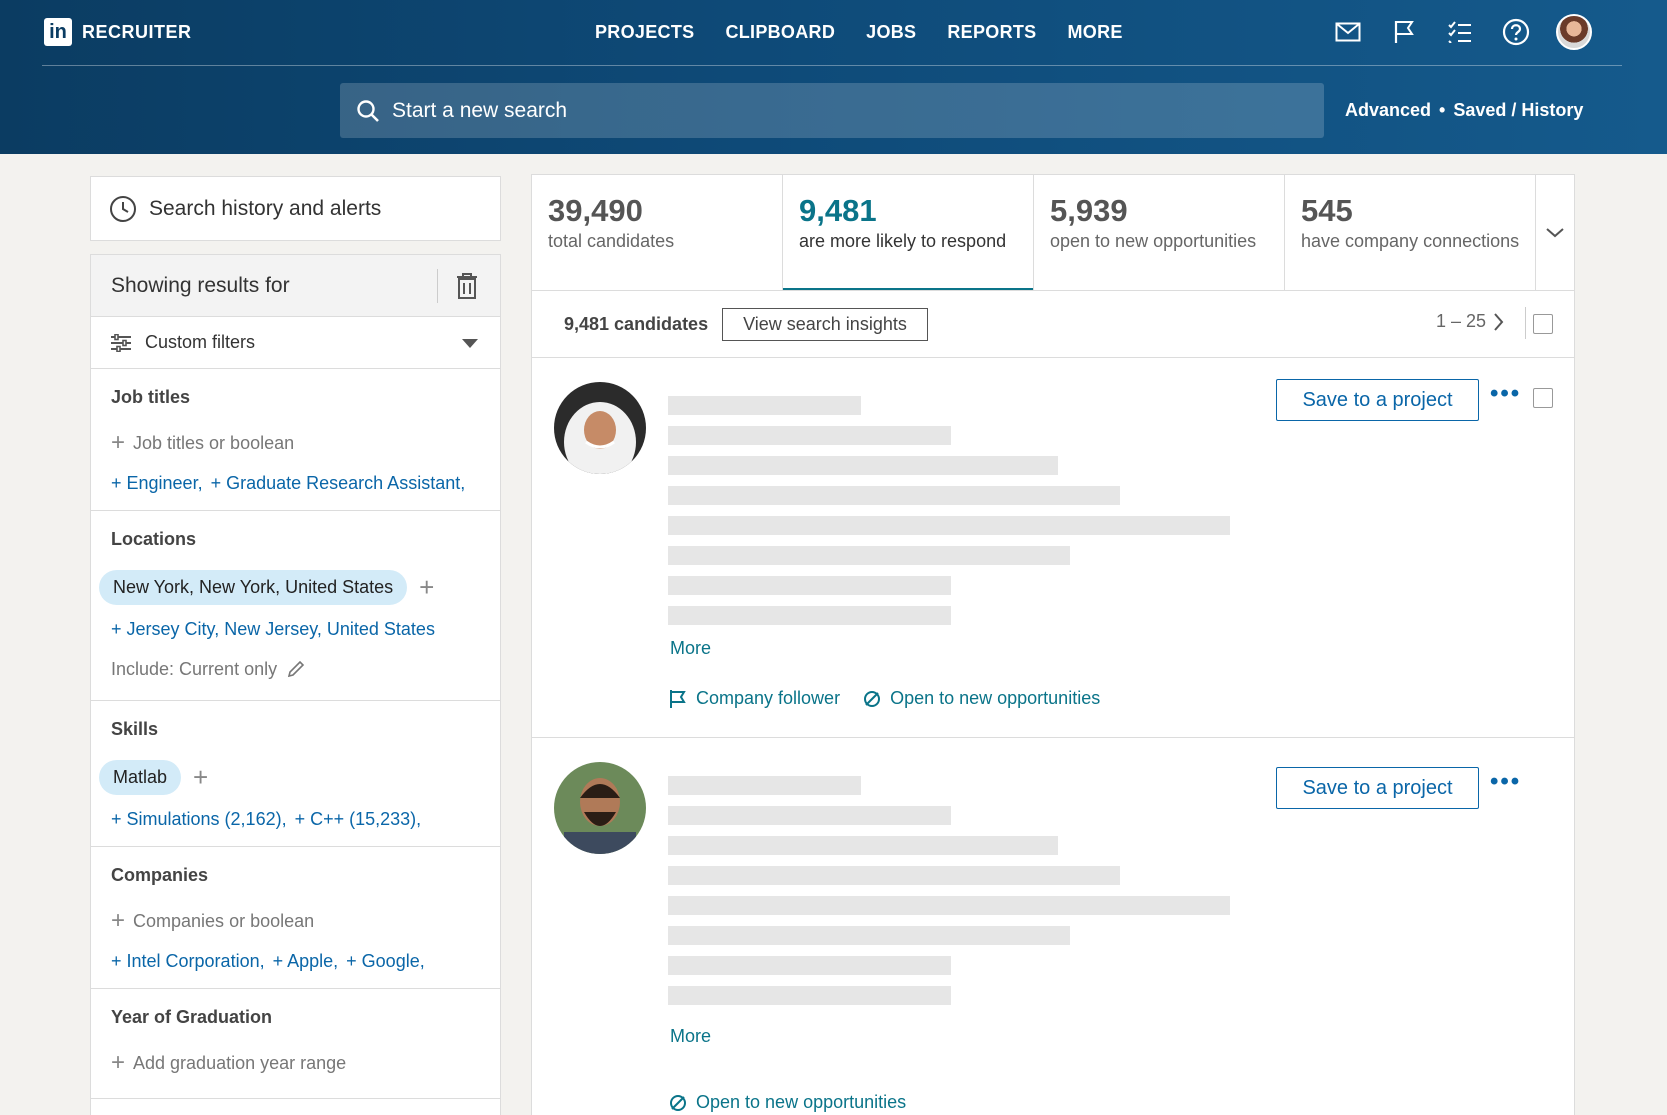 This screenshot has height=1115, width=1667. Describe the element at coordinates (1574, 32) in the screenshot. I see `user-avatar` at that location.